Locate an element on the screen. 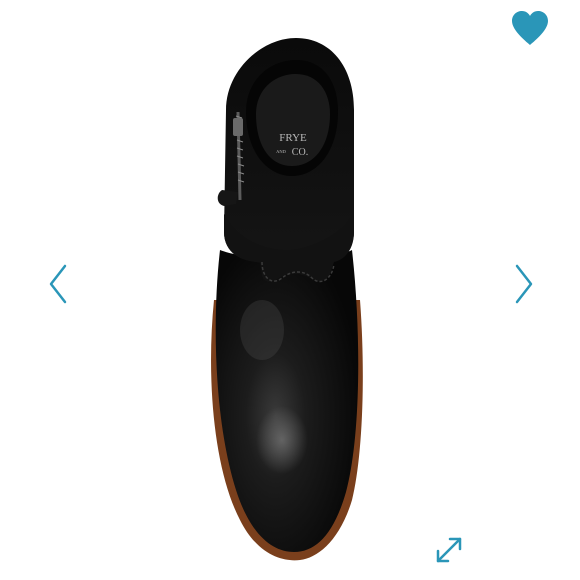 The image size is (580, 580). heart-icon is located at coordinates (530, 28).